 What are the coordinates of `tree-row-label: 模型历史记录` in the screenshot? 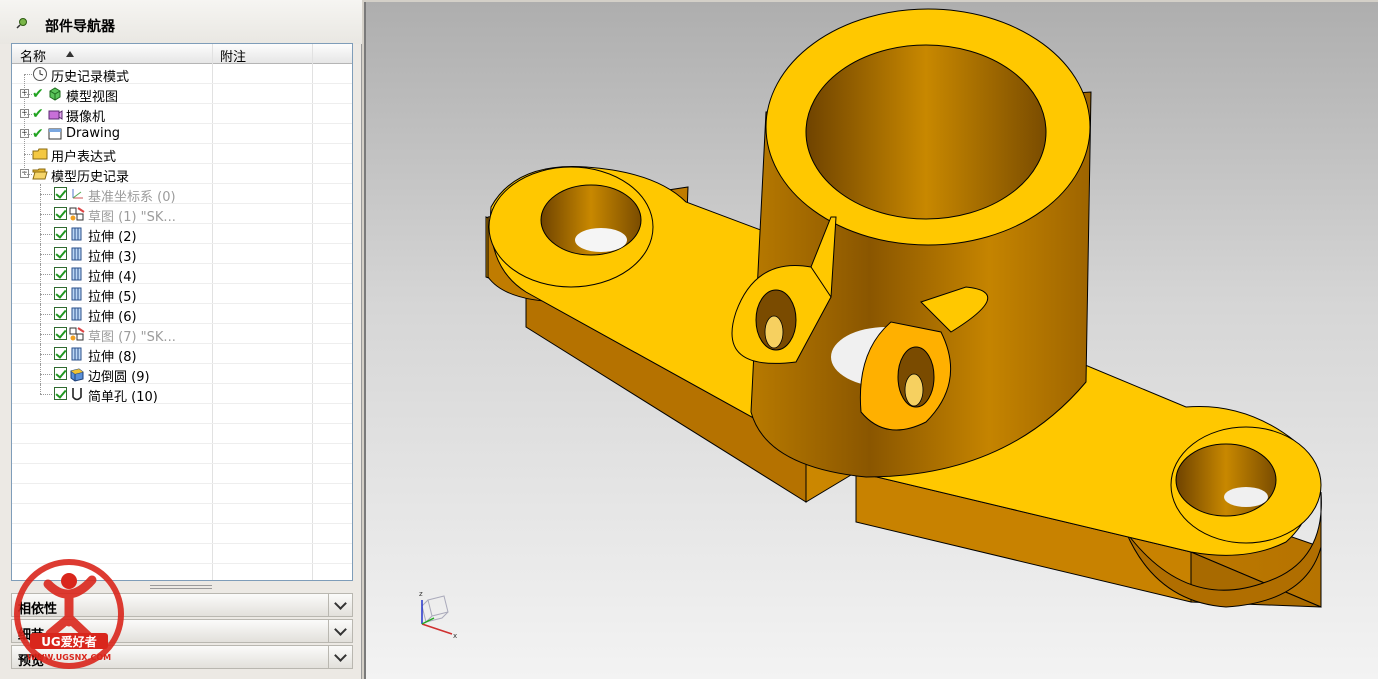 It's located at (90, 177).